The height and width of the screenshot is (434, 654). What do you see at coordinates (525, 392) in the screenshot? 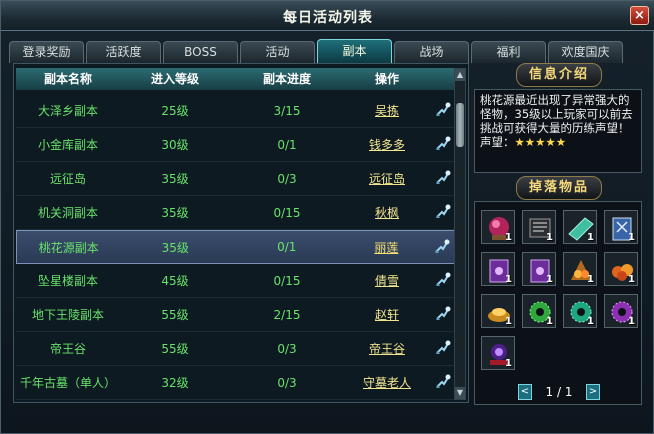
I see `prev-page-button: <` at bounding box center [525, 392].